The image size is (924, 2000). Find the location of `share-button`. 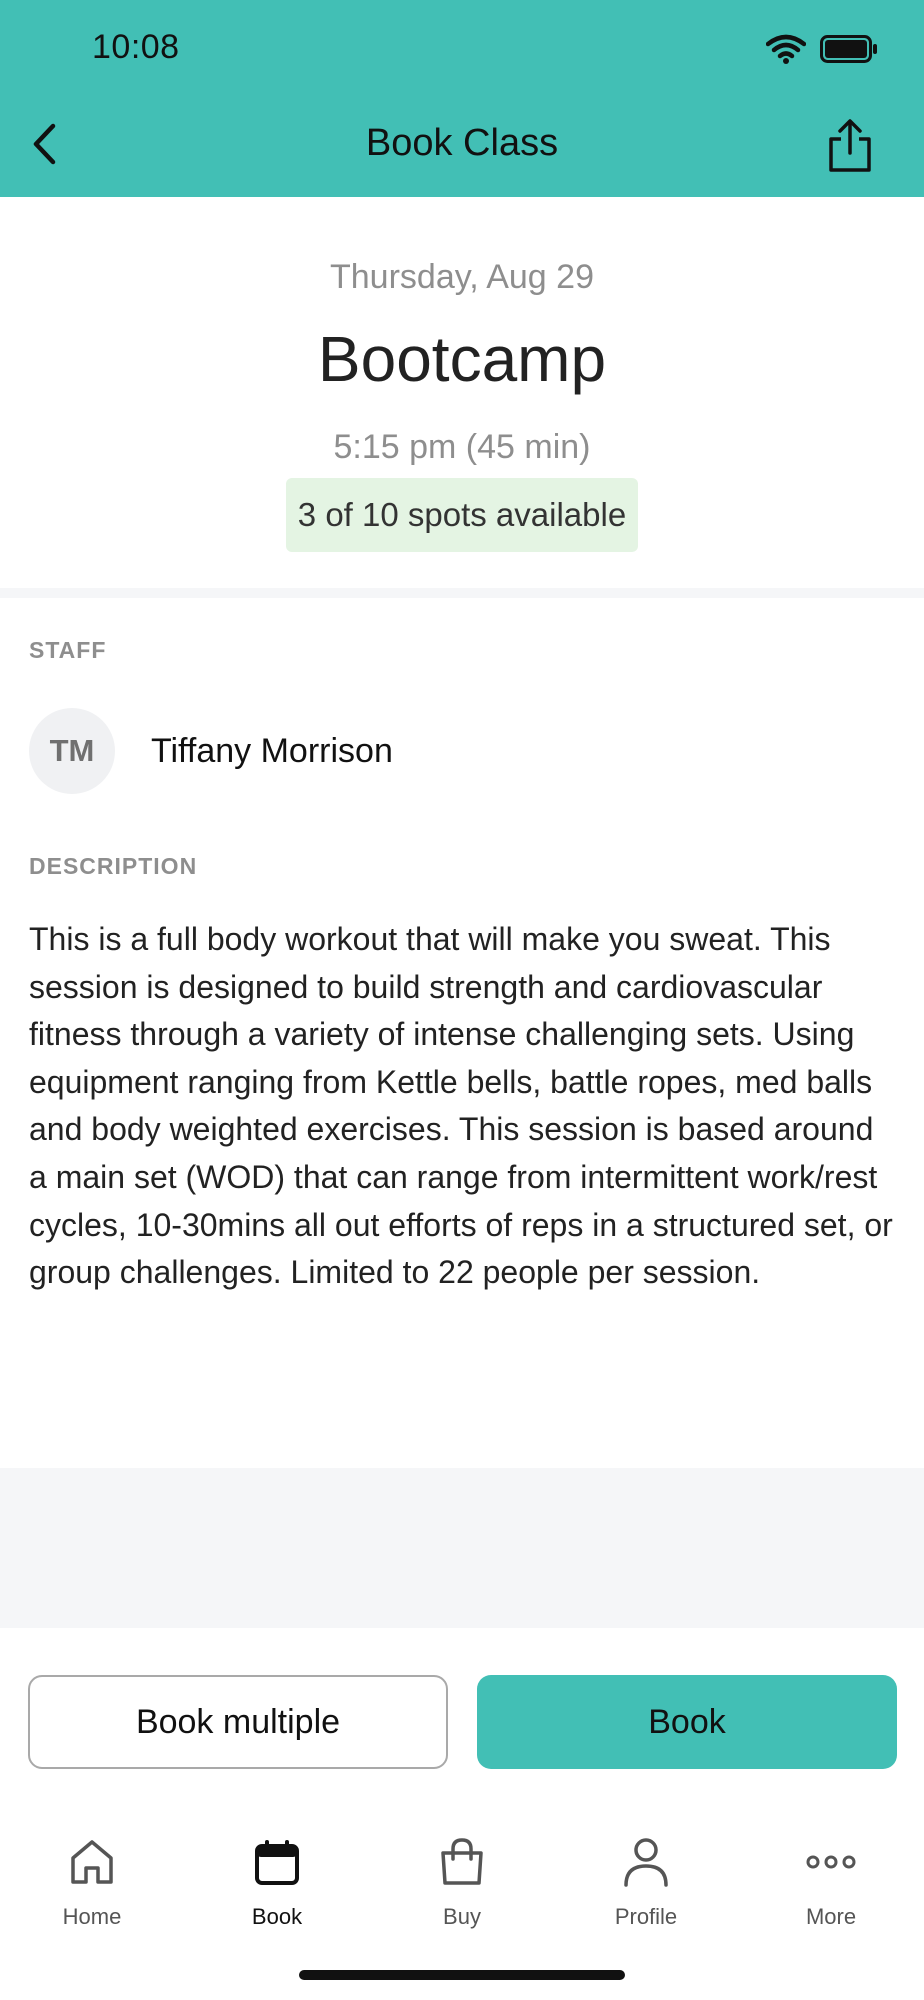

share-button is located at coordinates (850, 148).